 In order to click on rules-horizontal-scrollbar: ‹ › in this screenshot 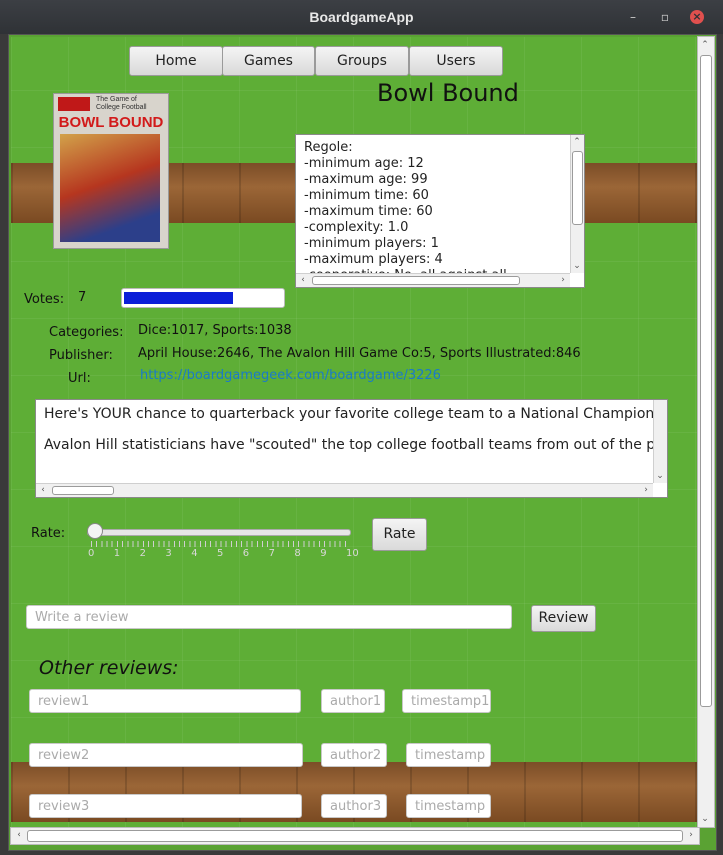, I will do `click(433, 280)`.